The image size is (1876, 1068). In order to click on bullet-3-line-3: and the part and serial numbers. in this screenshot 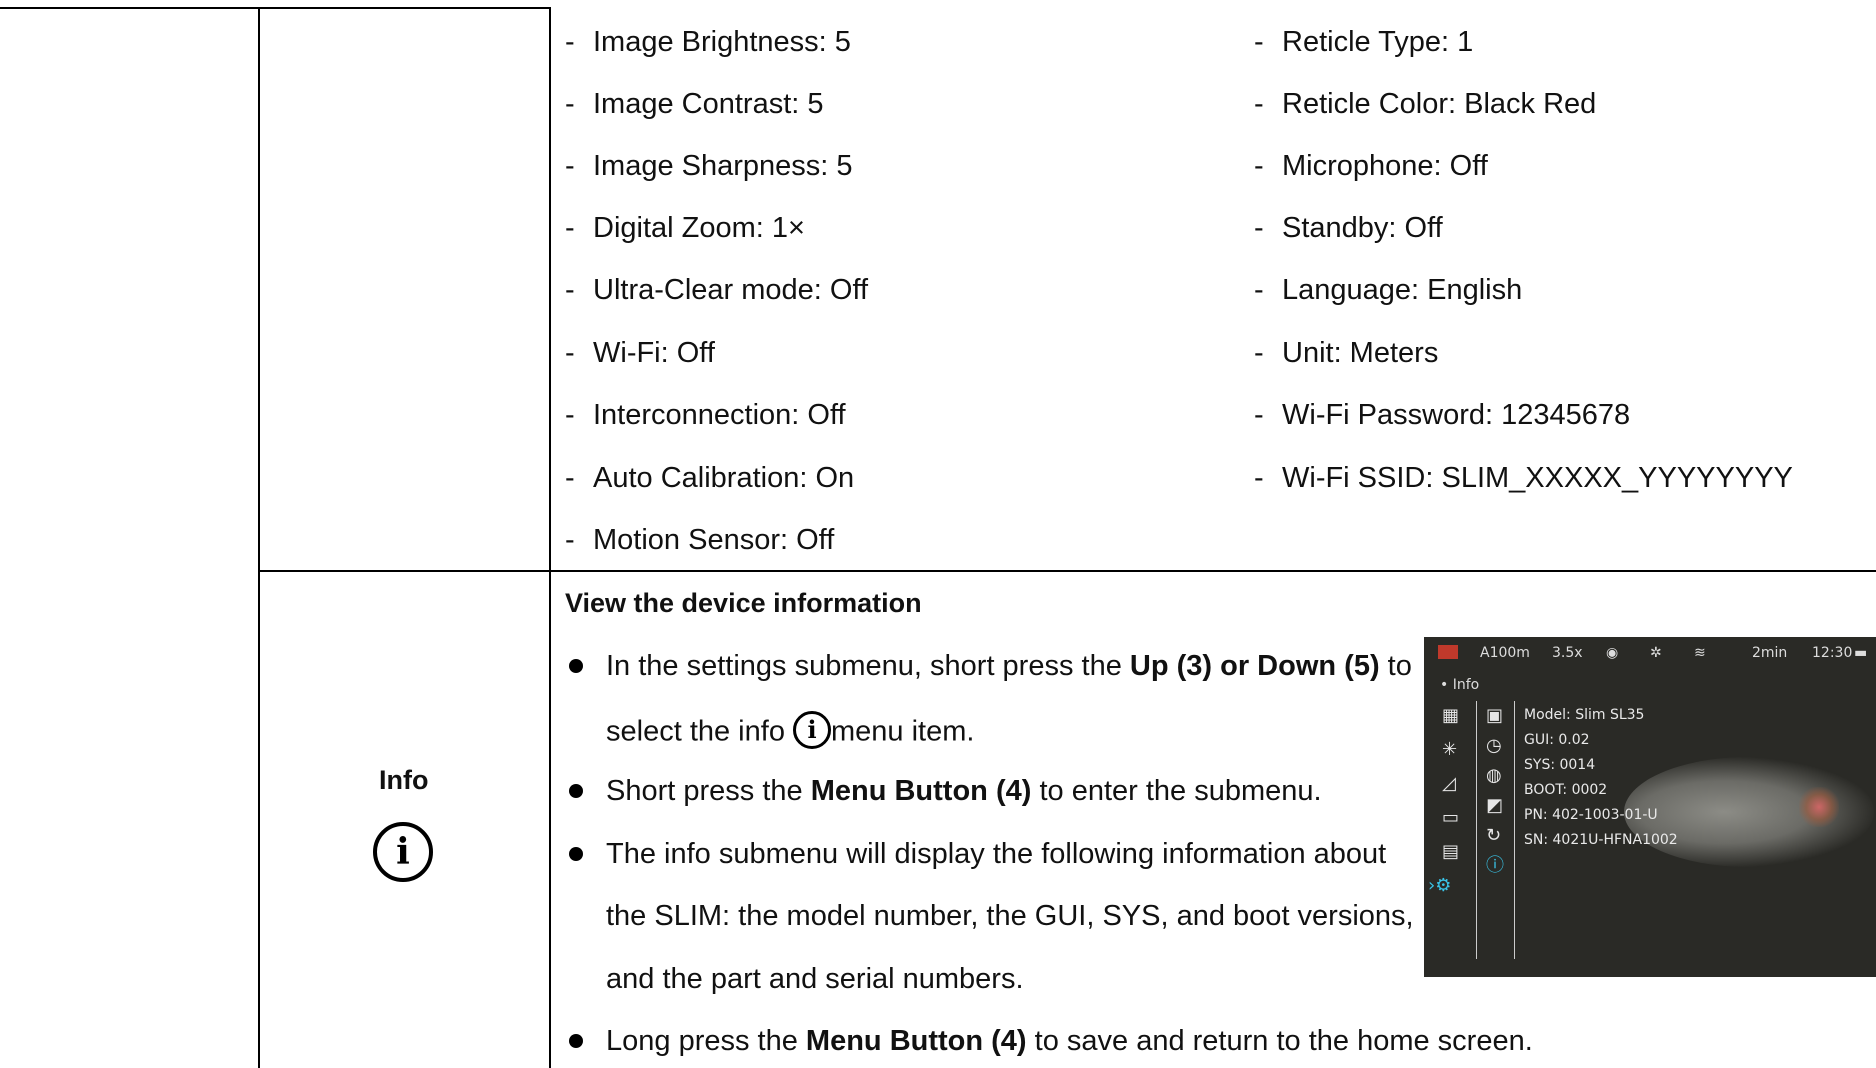, I will do `click(815, 979)`.